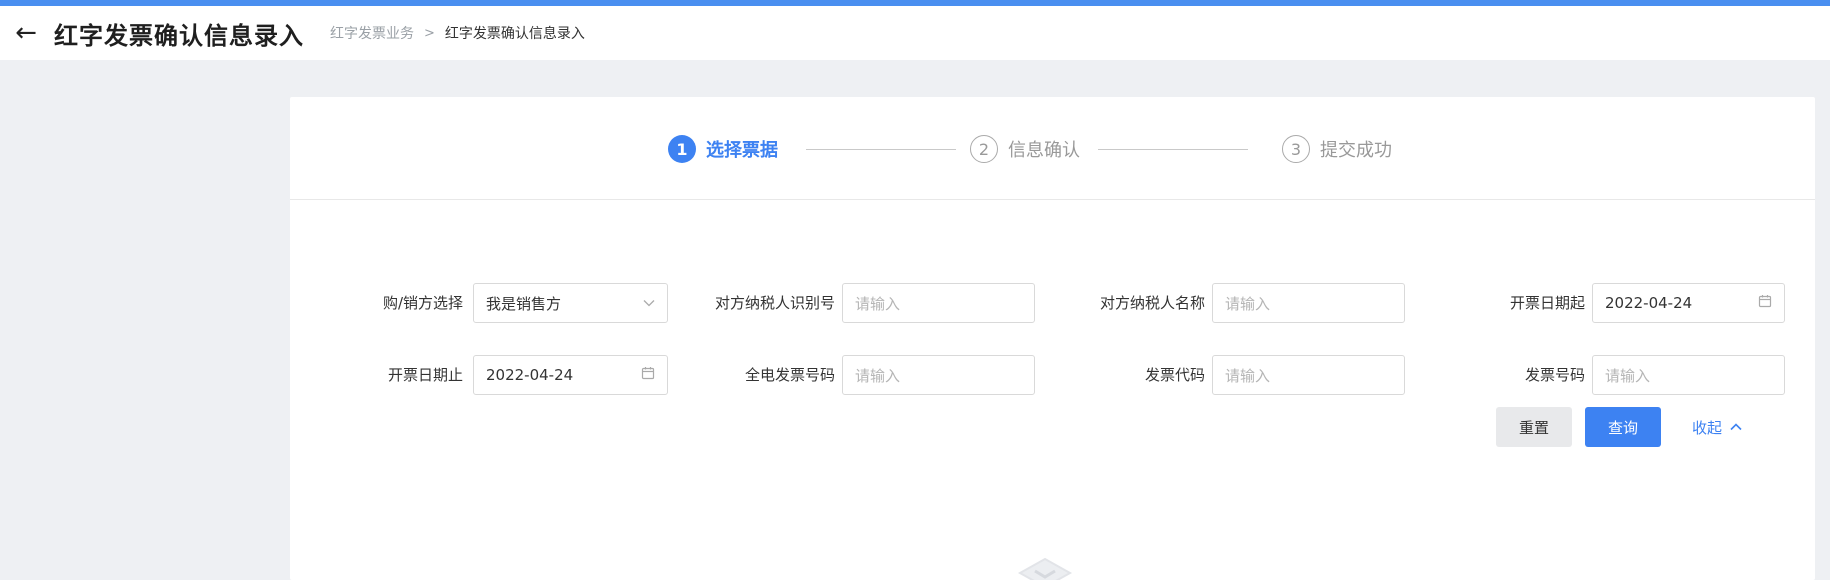  I want to click on invoice-no-placeholder: 请输入, so click(1628, 375).